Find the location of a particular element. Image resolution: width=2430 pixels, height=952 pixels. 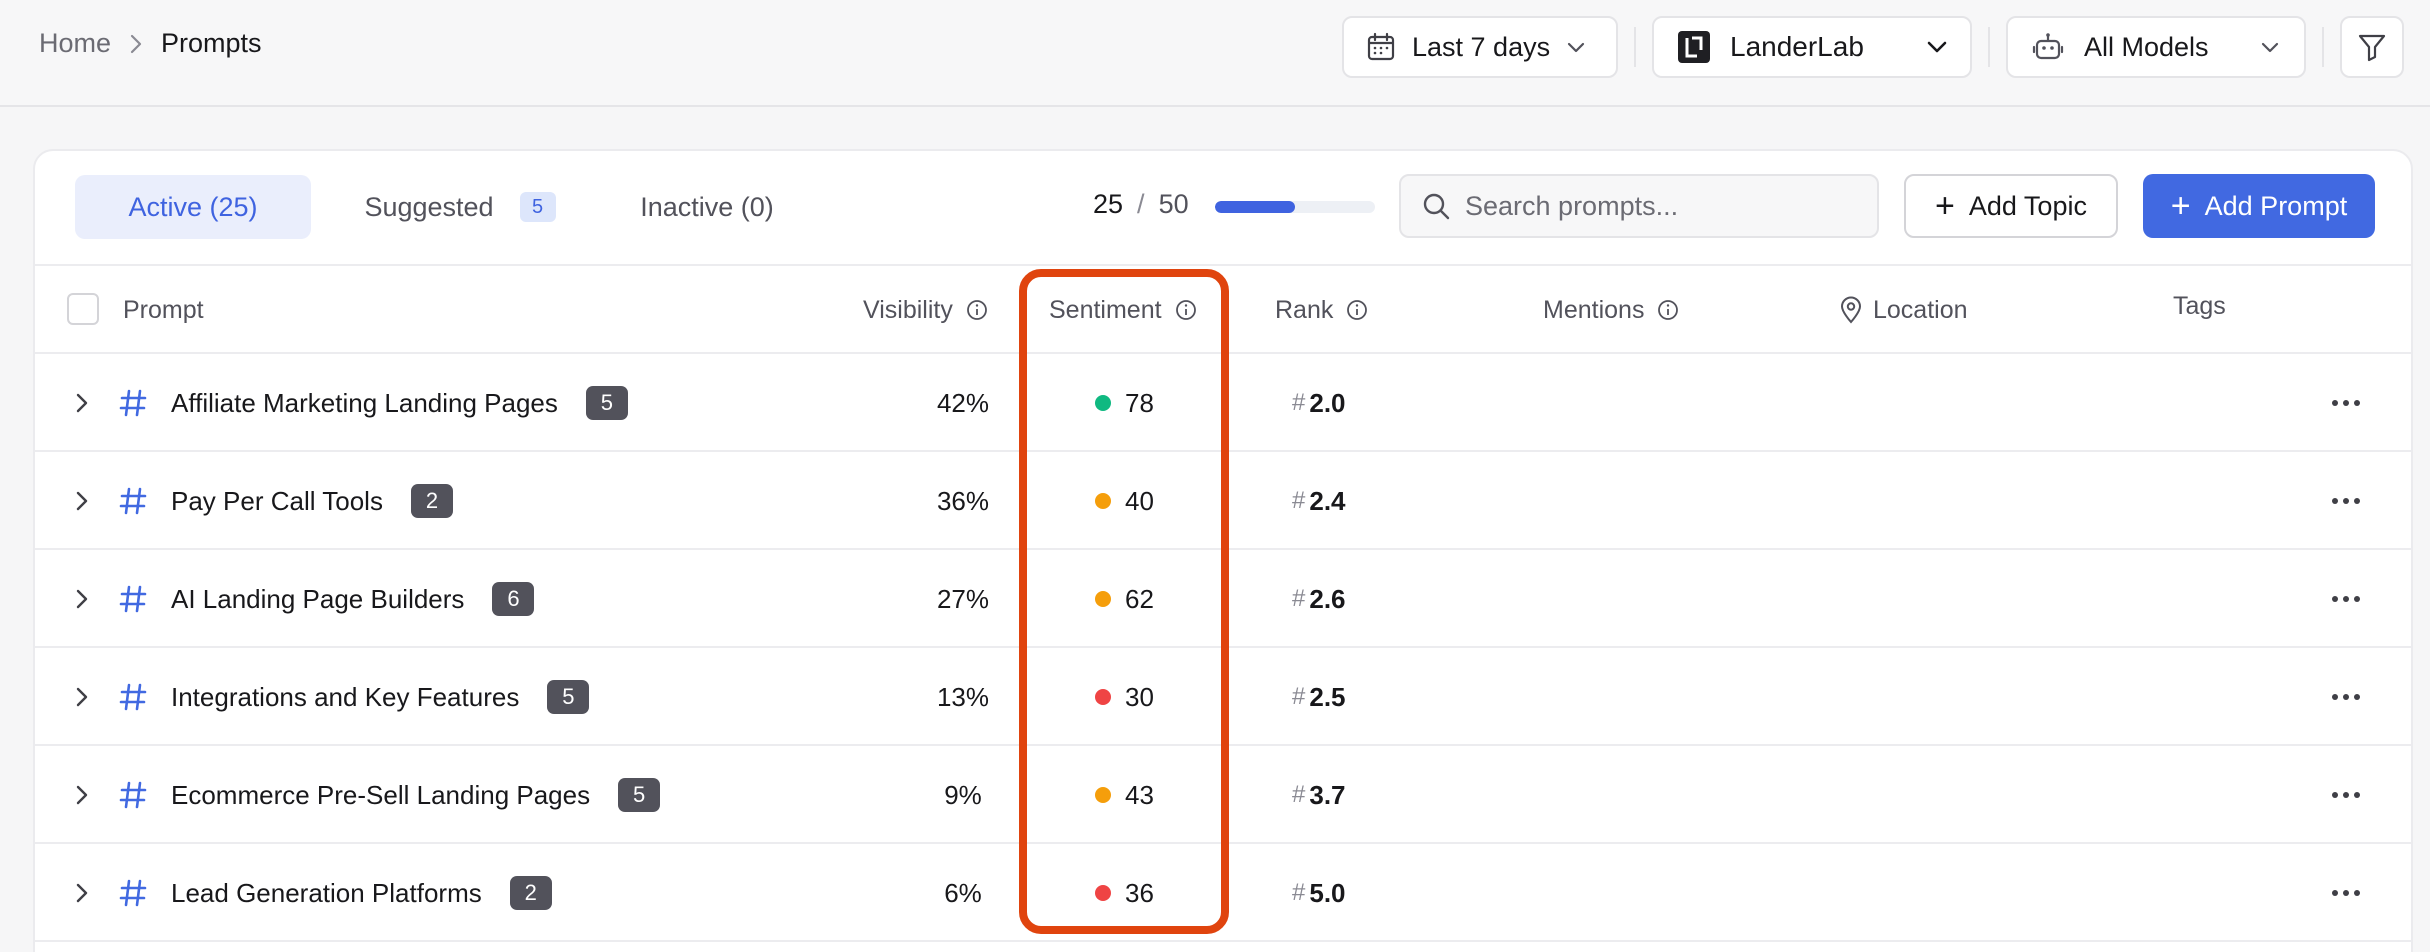

rank-cell: # 3.7 is located at coordinates (1319, 795).